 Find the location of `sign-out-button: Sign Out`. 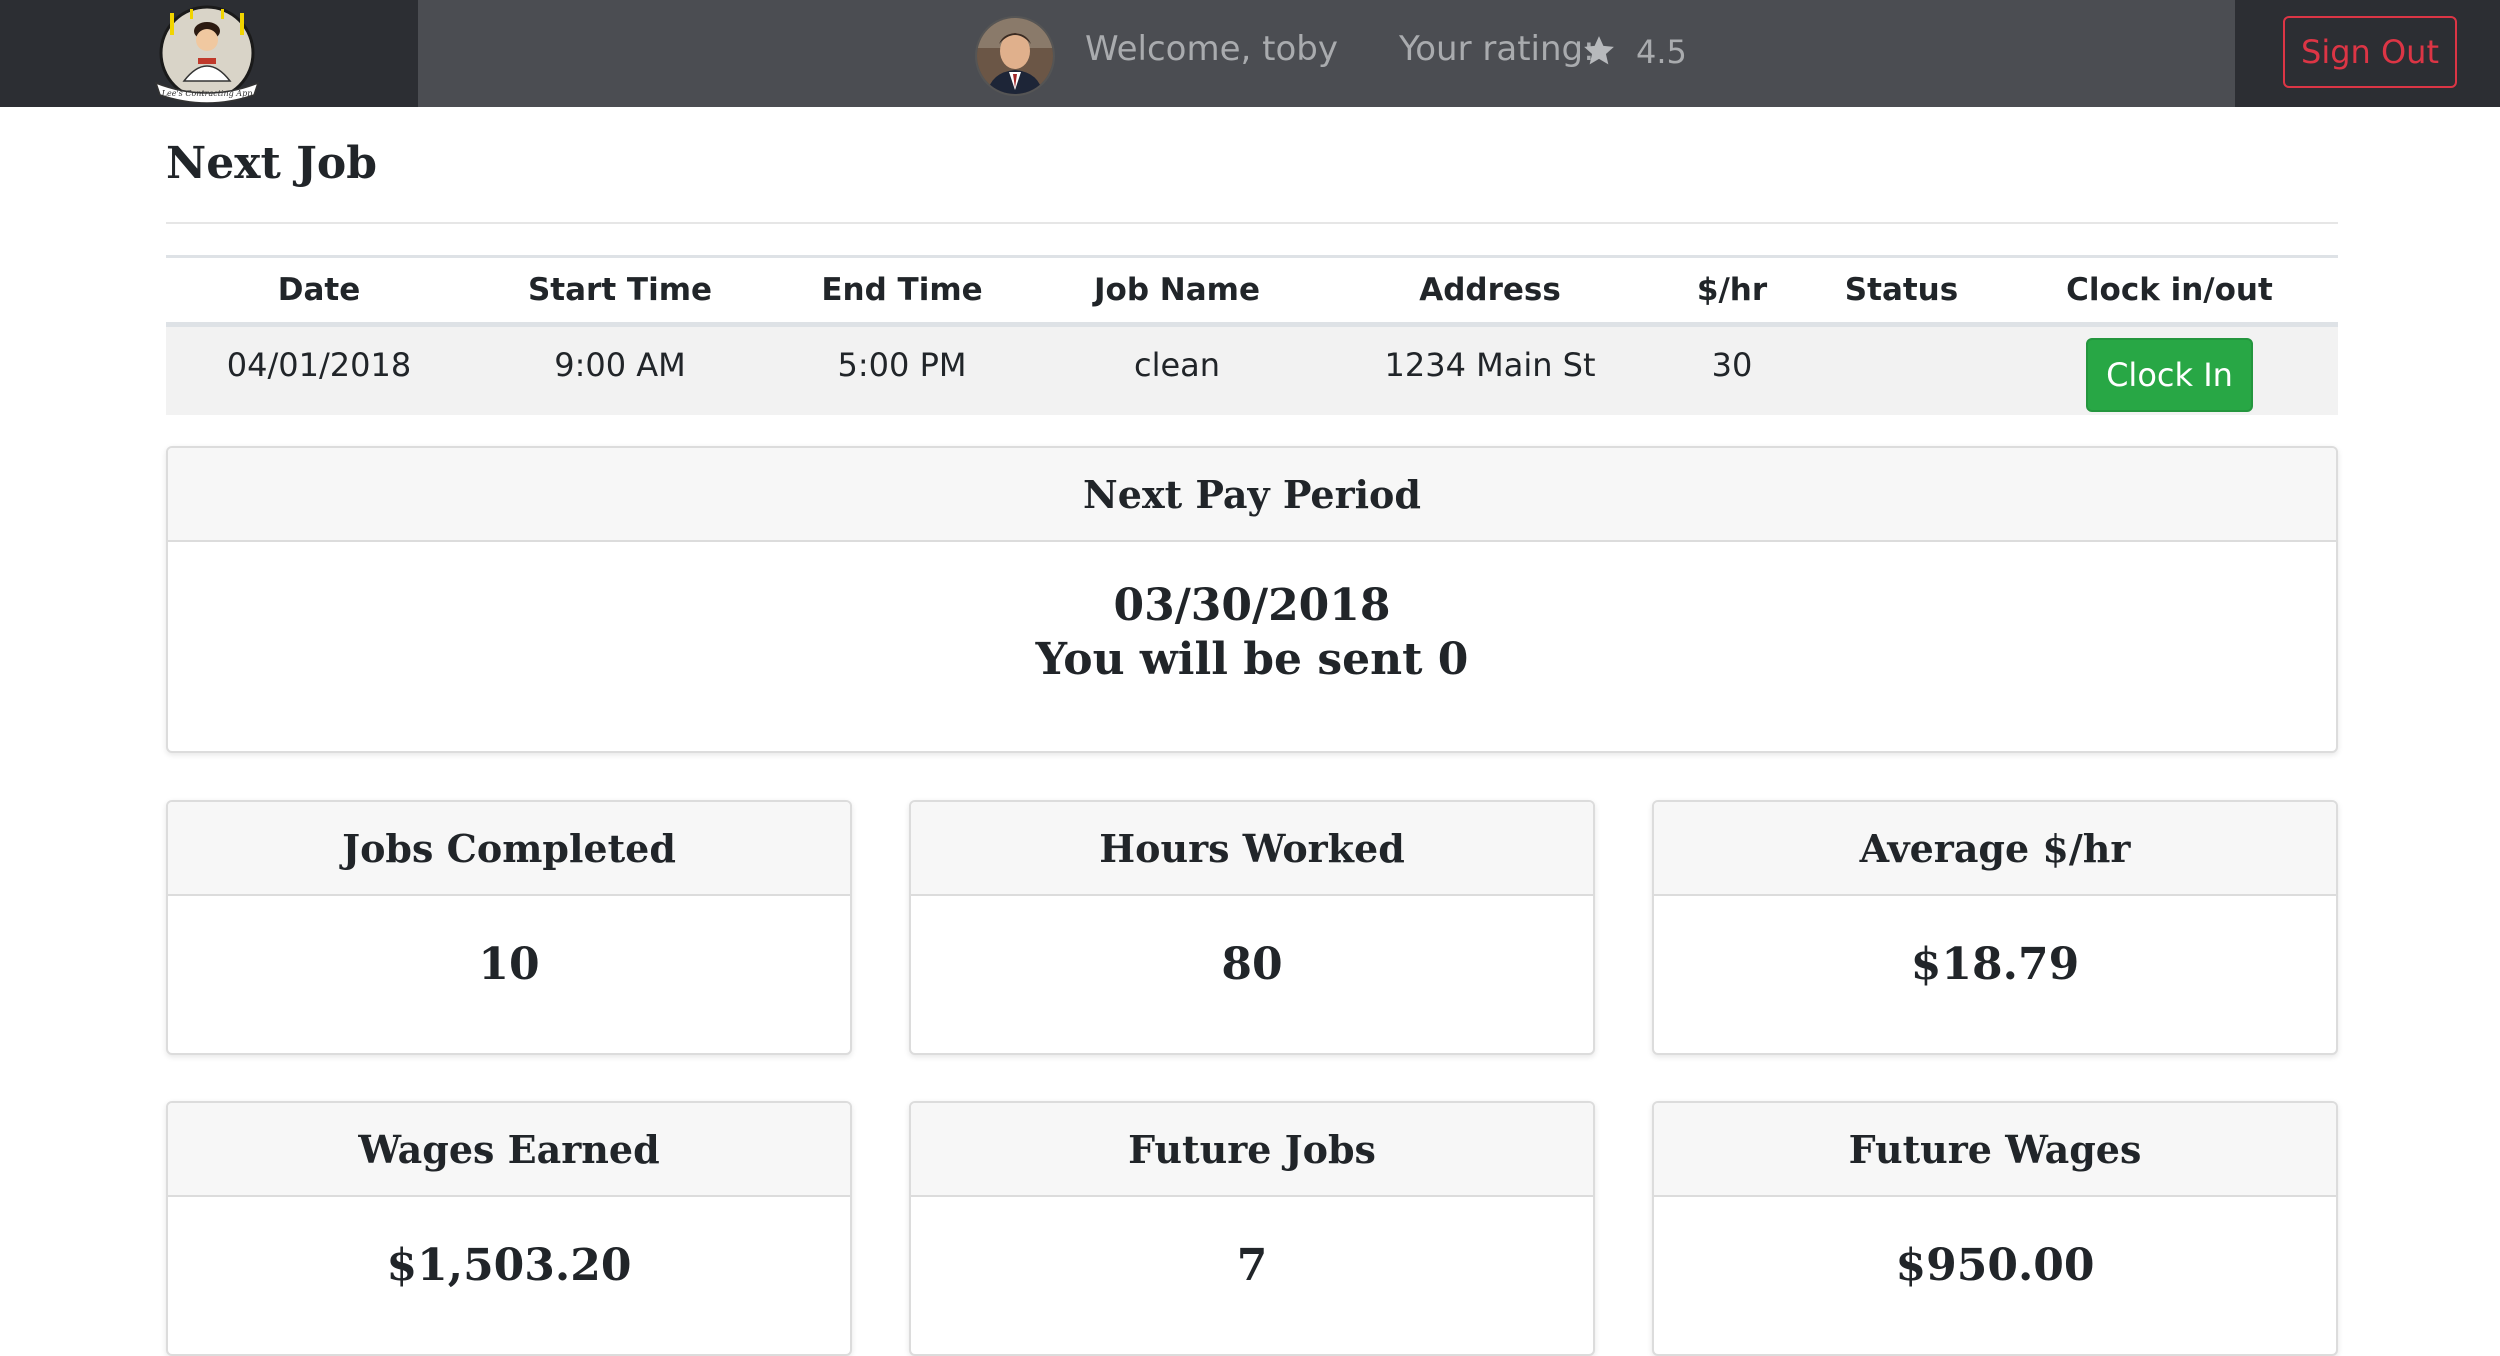

sign-out-button: Sign Out is located at coordinates (2370, 52).